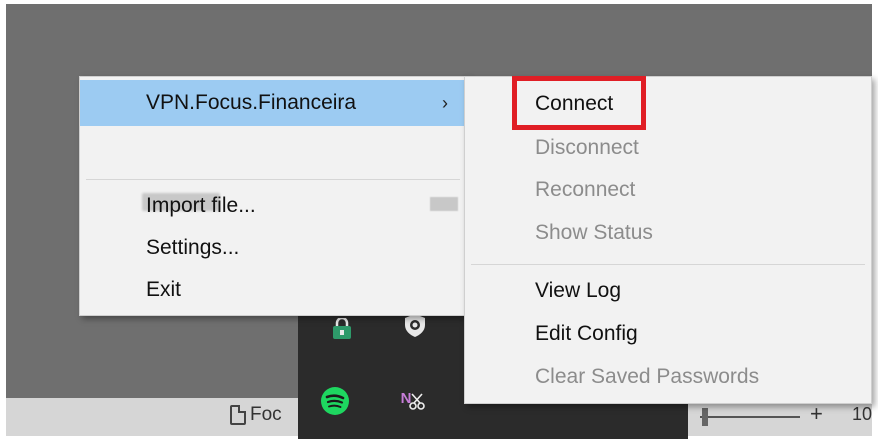 The width and height of the screenshot is (878, 439). Describe the element at coordinates (647, 376) in the screenshot. I see `menu-item-clear-saved-passwords-label: Clear Saved Passwords` at that location.